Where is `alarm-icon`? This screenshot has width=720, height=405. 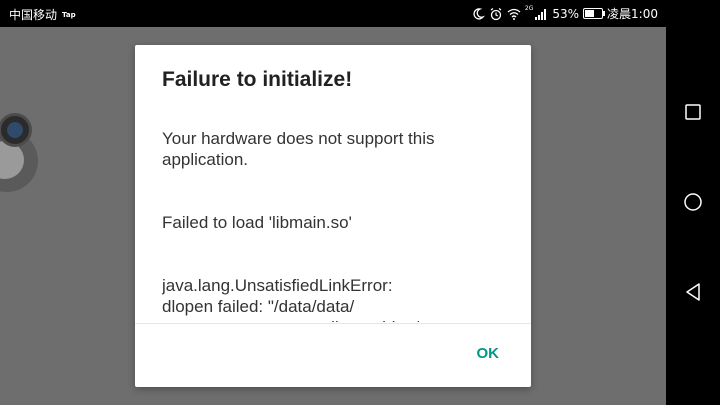 alarm-icon is located at coordinates (496, 13).